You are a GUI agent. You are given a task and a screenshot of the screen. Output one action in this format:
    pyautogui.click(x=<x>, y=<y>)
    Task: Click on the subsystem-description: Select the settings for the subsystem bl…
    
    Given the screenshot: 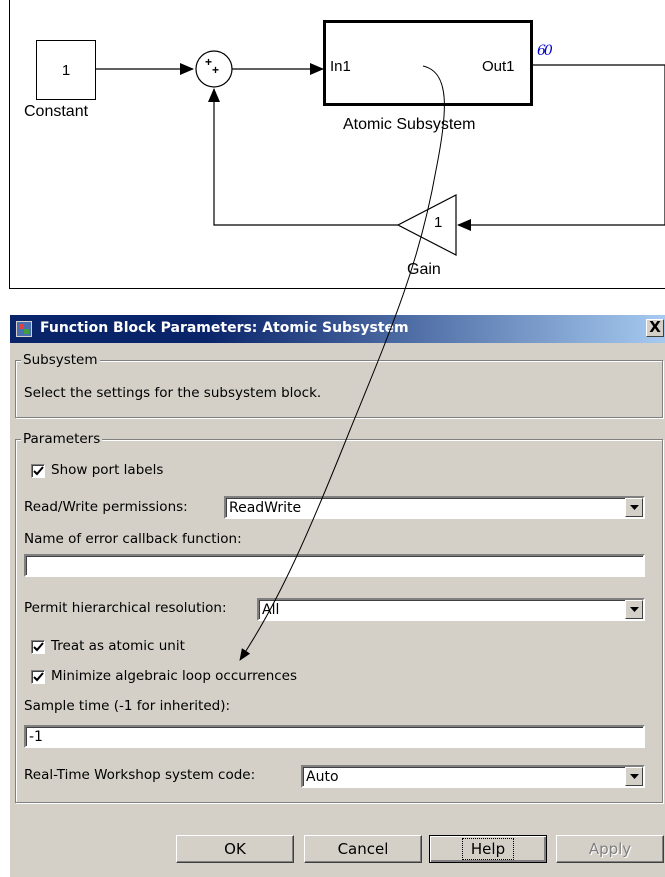 What is the action you would take?
    pyautogui.click(x=173, y=393)
    